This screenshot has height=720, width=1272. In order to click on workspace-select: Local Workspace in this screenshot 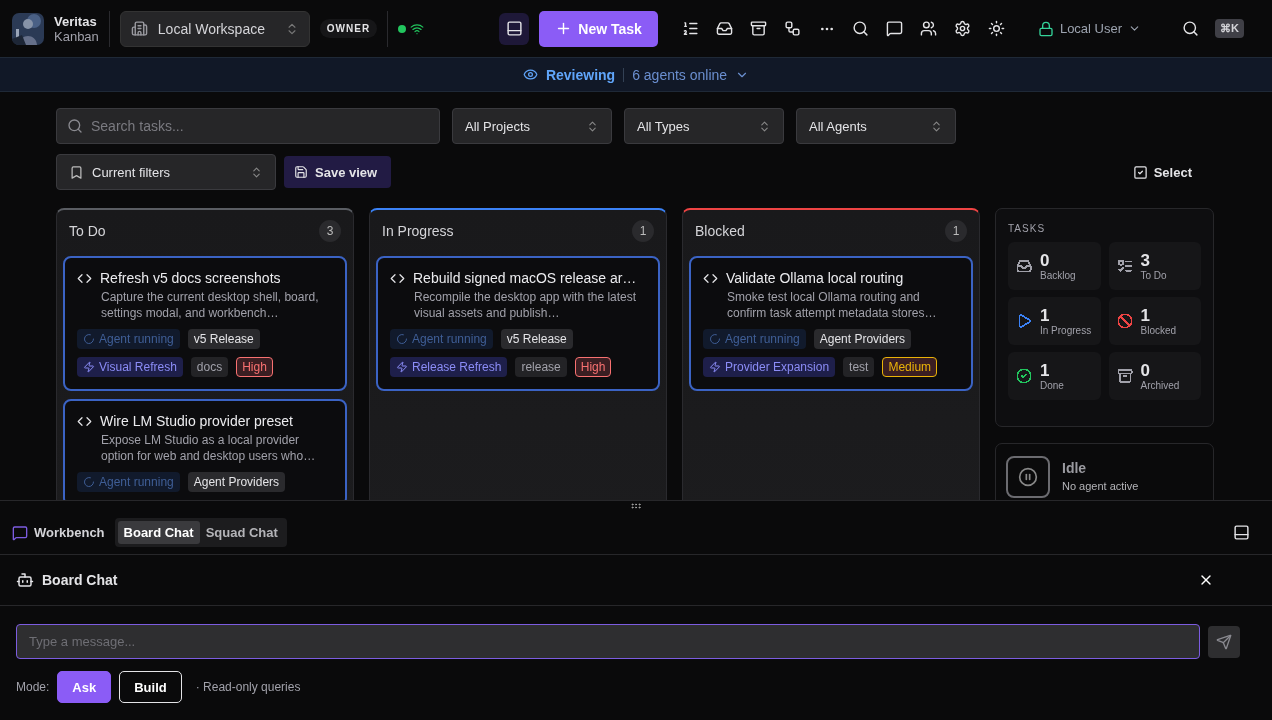, I will do `click(214, 28)`.